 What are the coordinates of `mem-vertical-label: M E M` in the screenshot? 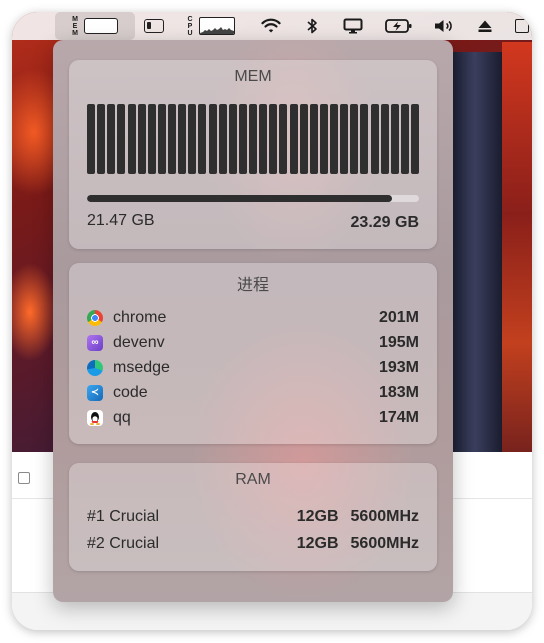 It's located at (75, 26).